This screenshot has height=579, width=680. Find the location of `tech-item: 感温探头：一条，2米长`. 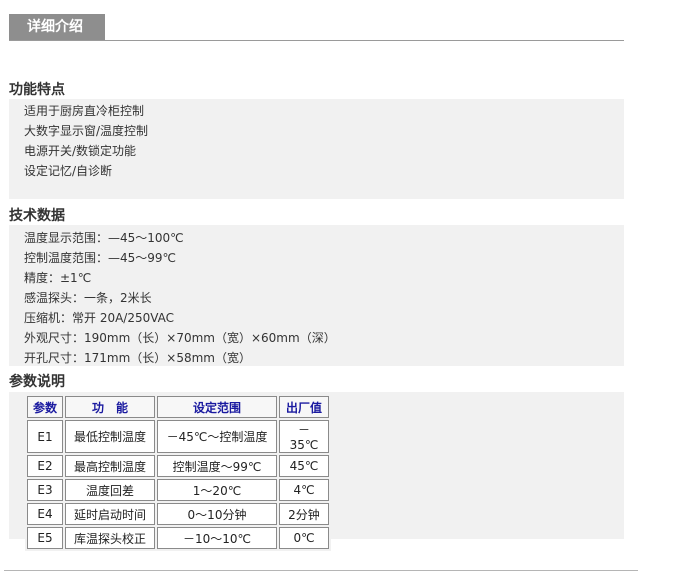

tech-item: 感温探头：一条，2米长 is located at coordinates (88, 298).